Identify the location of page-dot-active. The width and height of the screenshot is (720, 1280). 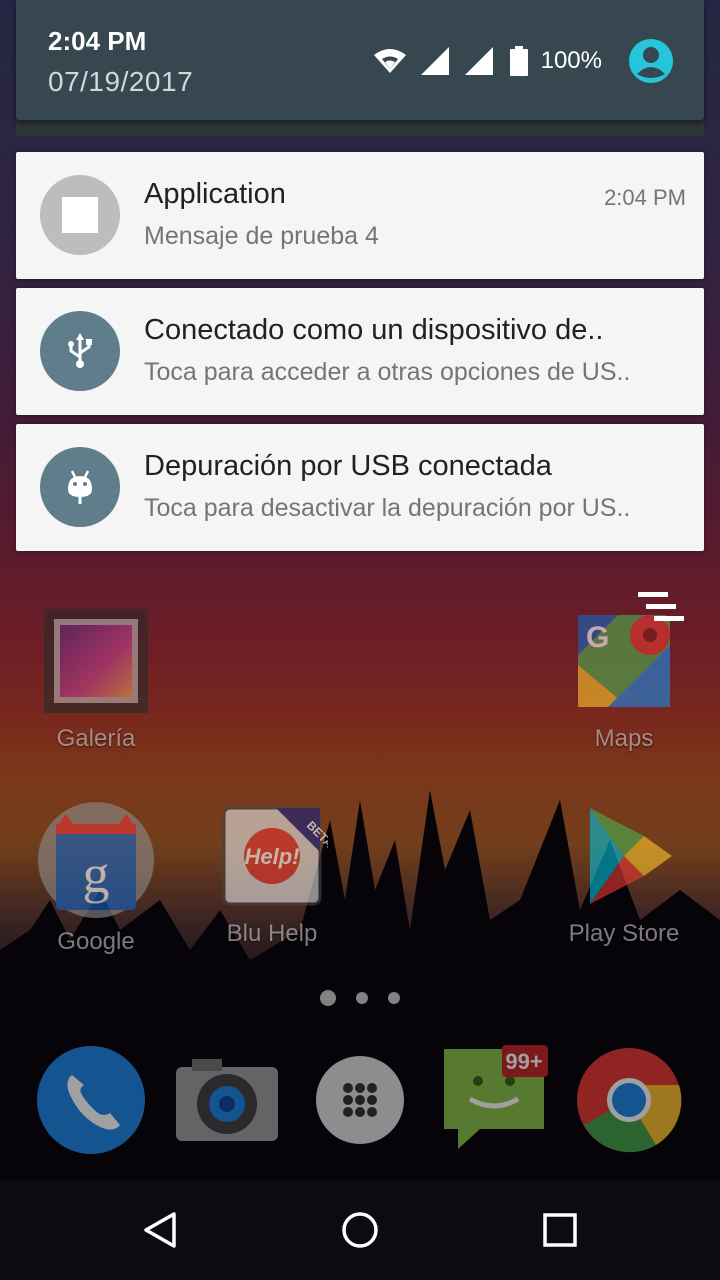
(328, 998).